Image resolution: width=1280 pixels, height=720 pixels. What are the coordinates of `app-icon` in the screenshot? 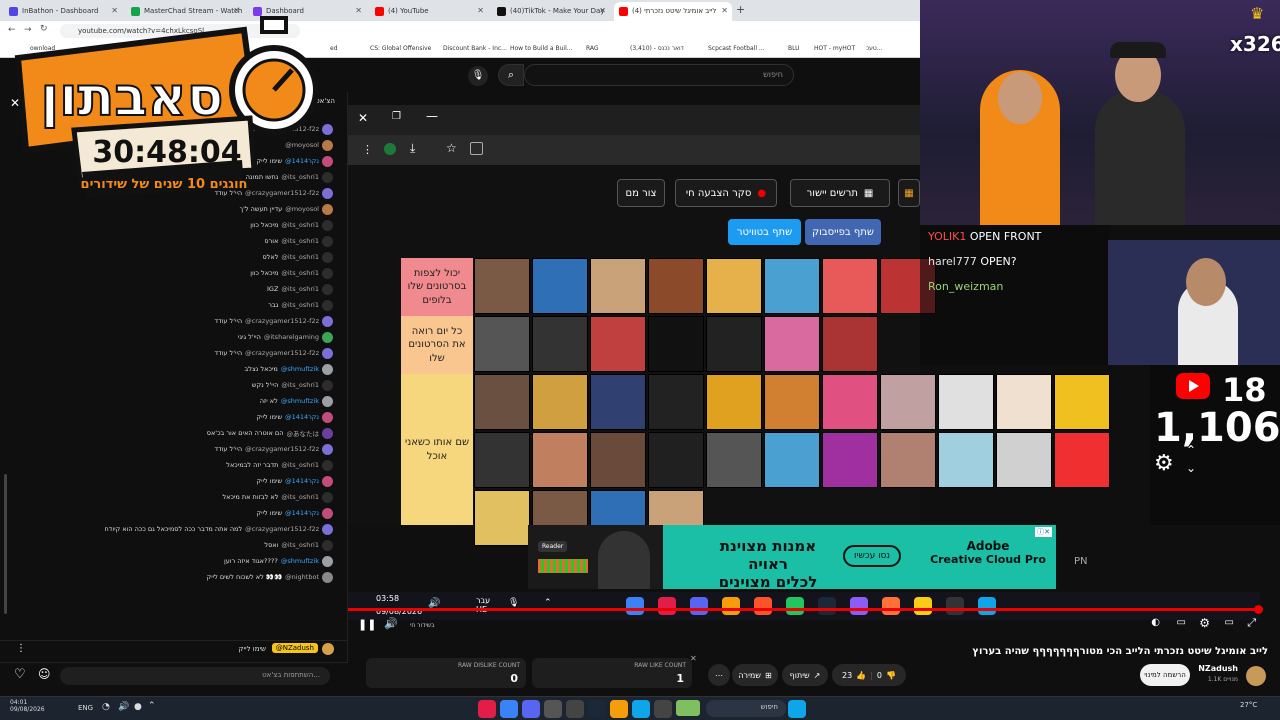 It's located at (575, 709).